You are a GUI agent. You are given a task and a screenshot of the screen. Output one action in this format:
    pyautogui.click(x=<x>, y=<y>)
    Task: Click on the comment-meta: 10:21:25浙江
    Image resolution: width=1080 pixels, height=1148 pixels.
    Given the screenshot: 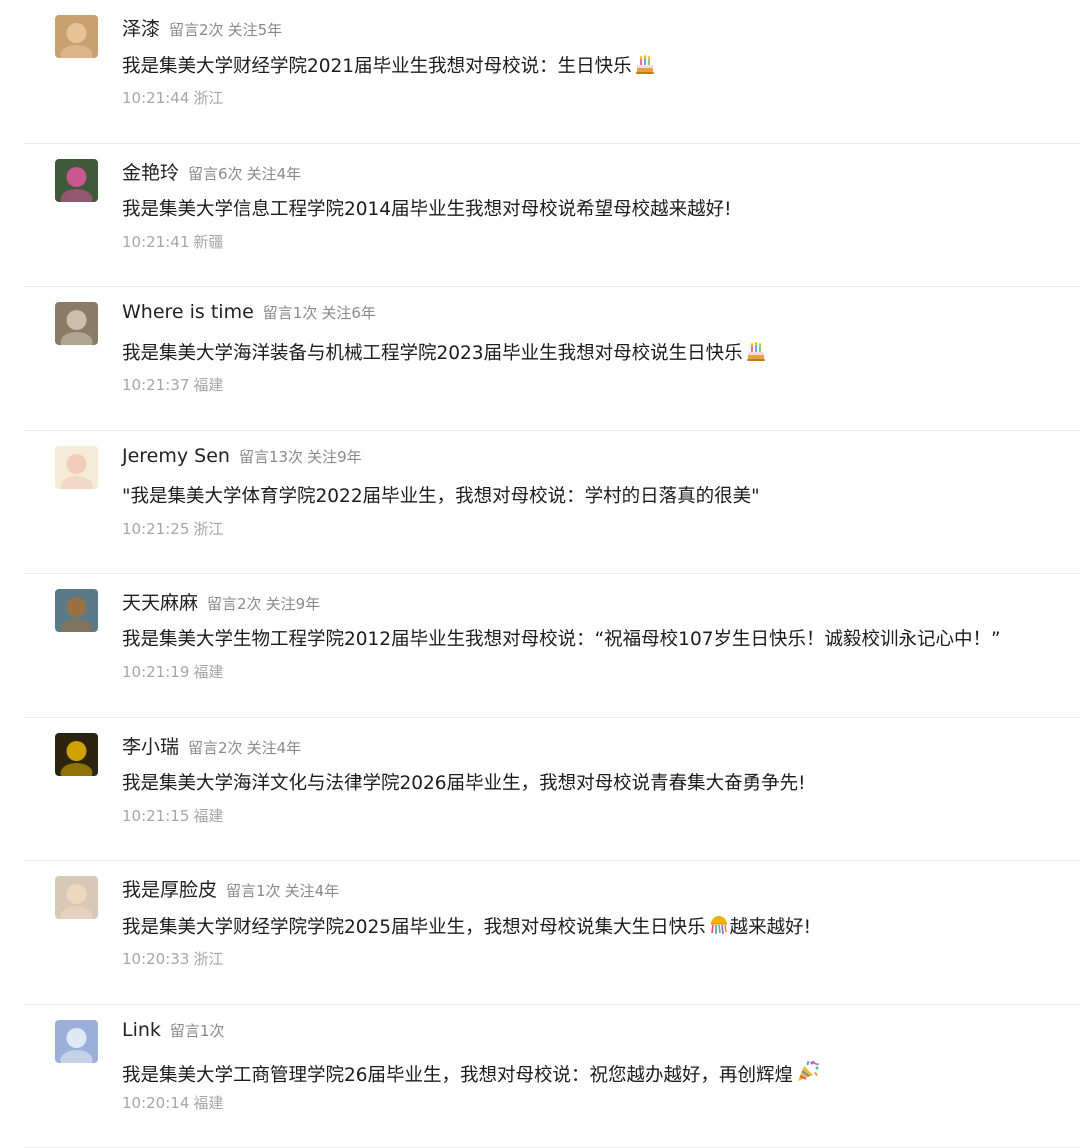 What is the action you would take?
    pyautogui.click(x=172, y=528)
    